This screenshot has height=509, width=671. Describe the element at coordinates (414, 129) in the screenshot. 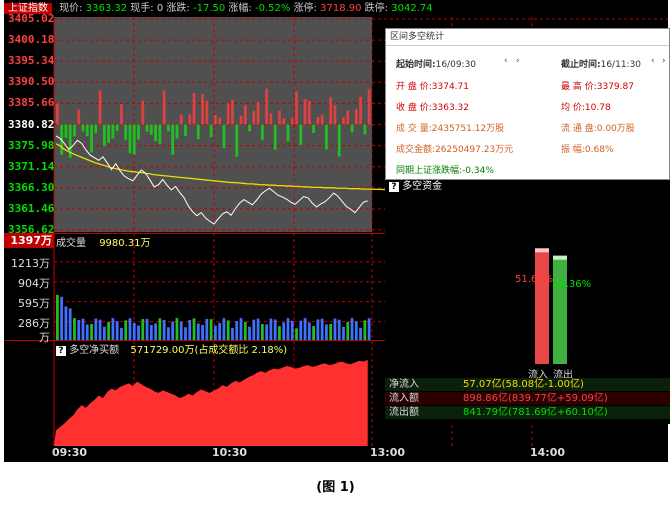

I see `vol-label: 成 交 量:` at that location.